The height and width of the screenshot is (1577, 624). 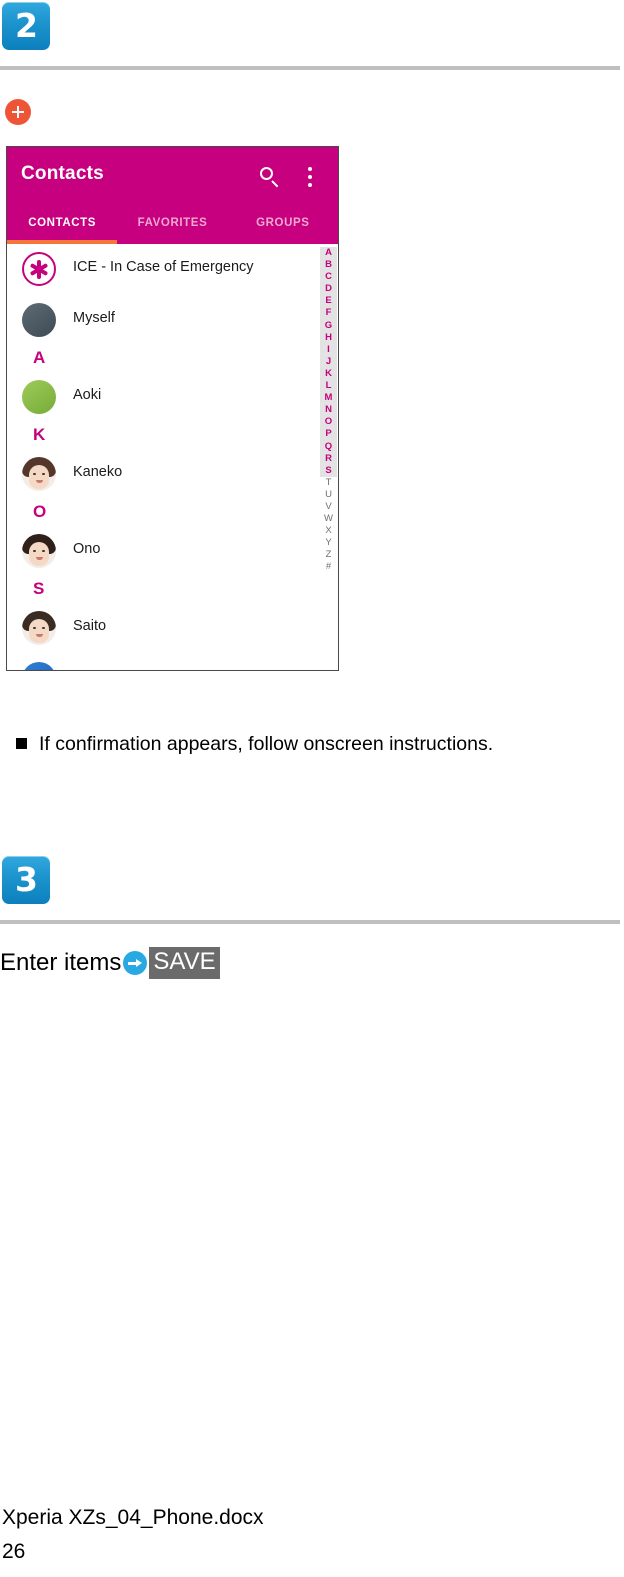 I want to click on step-number-badge-3: 3, so click(x=26, y=880).